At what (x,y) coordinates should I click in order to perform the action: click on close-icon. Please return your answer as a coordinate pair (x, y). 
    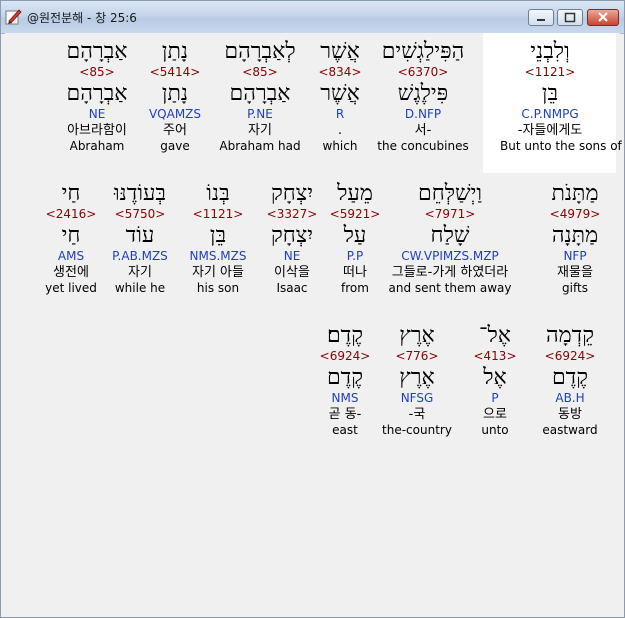
    Looking at the image, I should click on (603, 17).